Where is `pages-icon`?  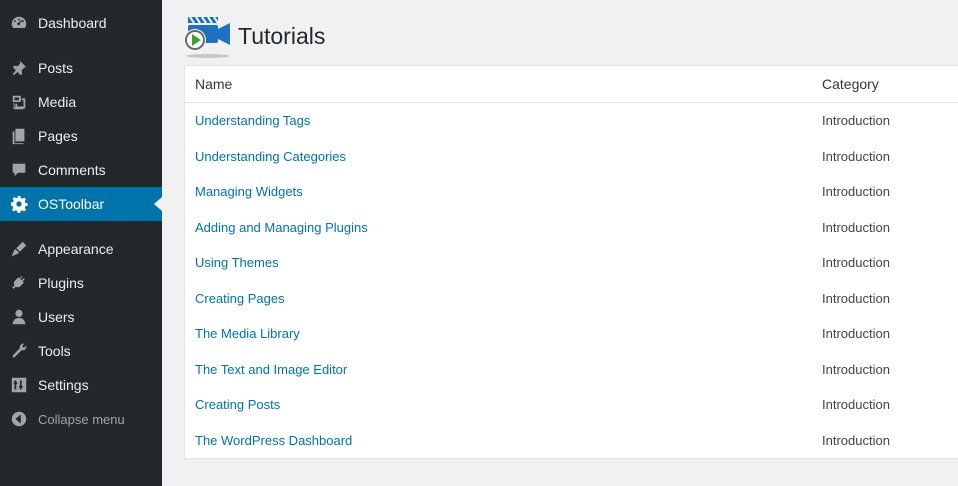
pages-icon is located at coordinates (19, 136).